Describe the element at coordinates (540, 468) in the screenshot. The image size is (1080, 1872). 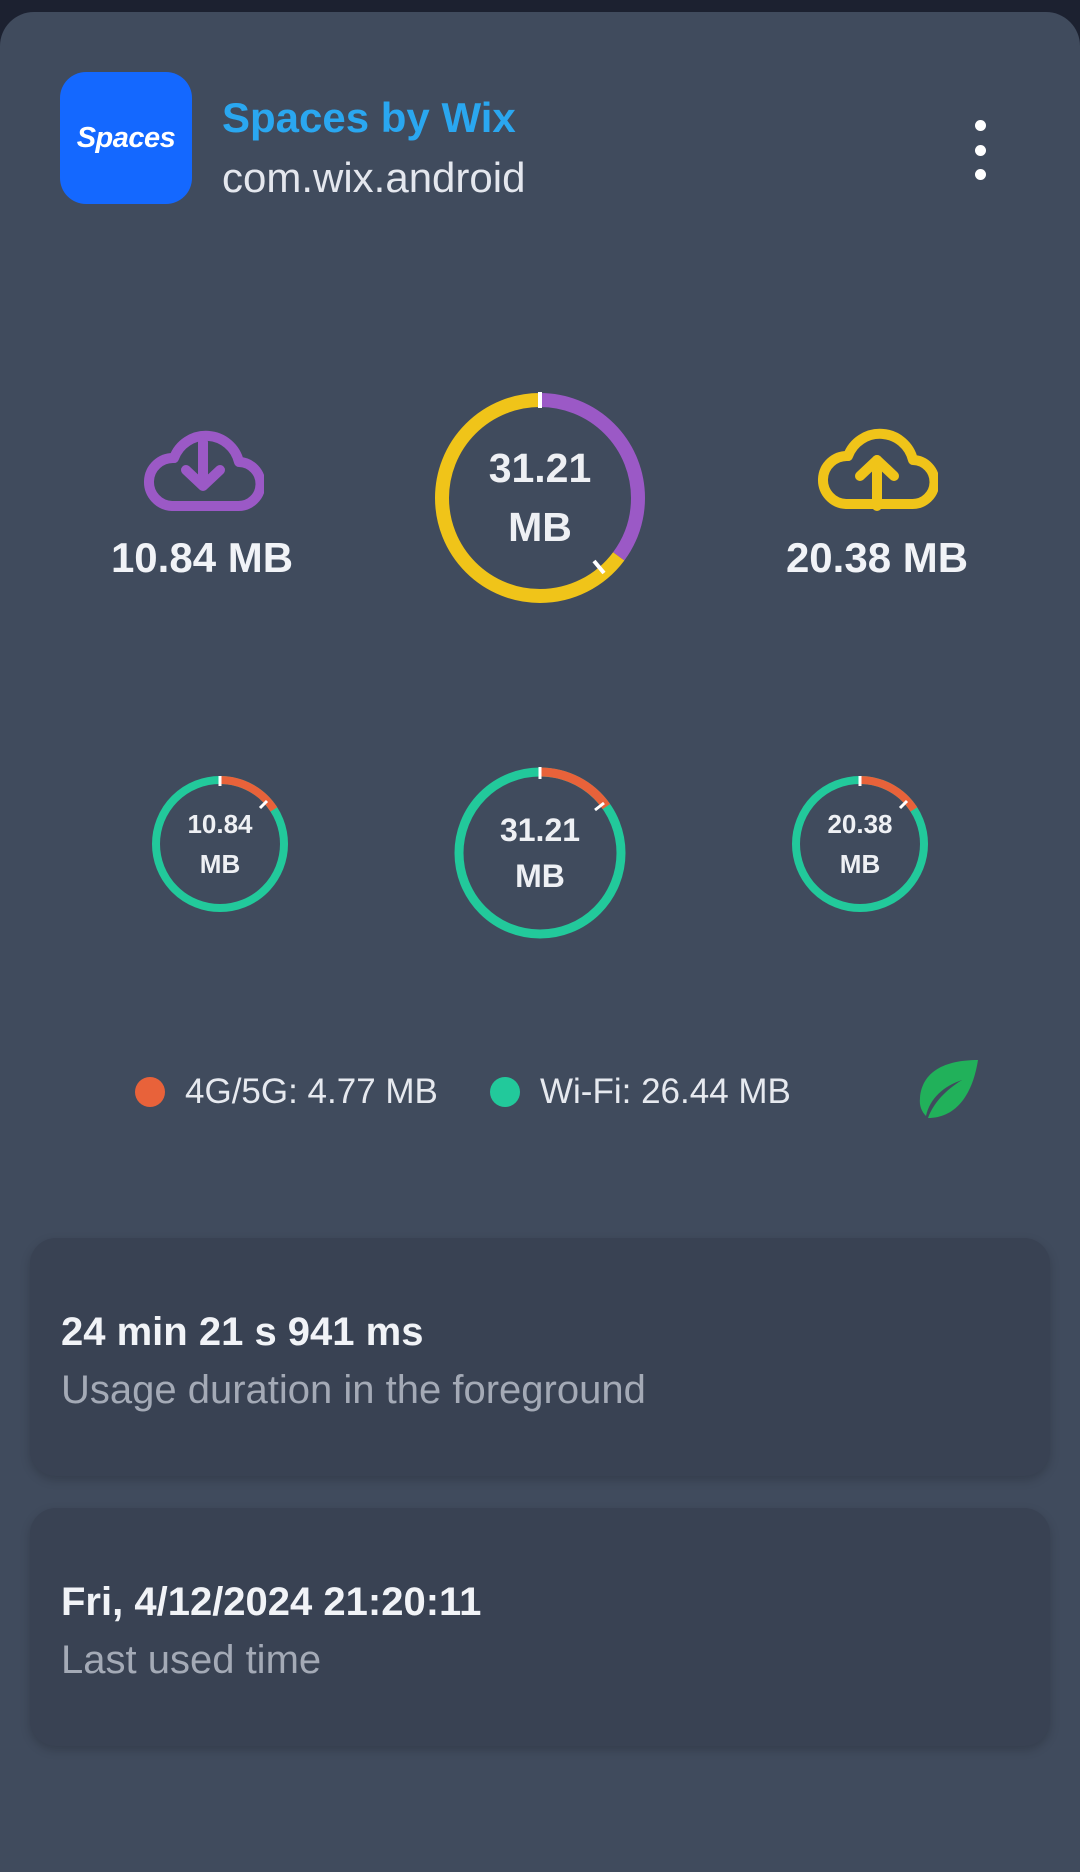
I see `total-value: 31.21` at that location.